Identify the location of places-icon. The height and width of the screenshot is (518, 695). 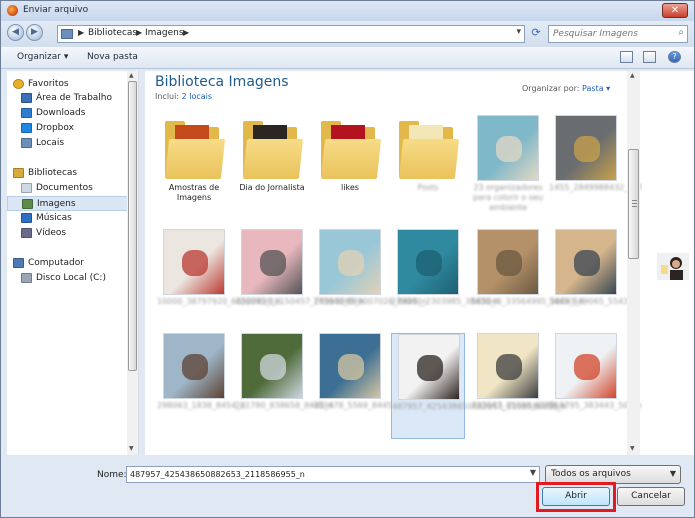
(26, 143).